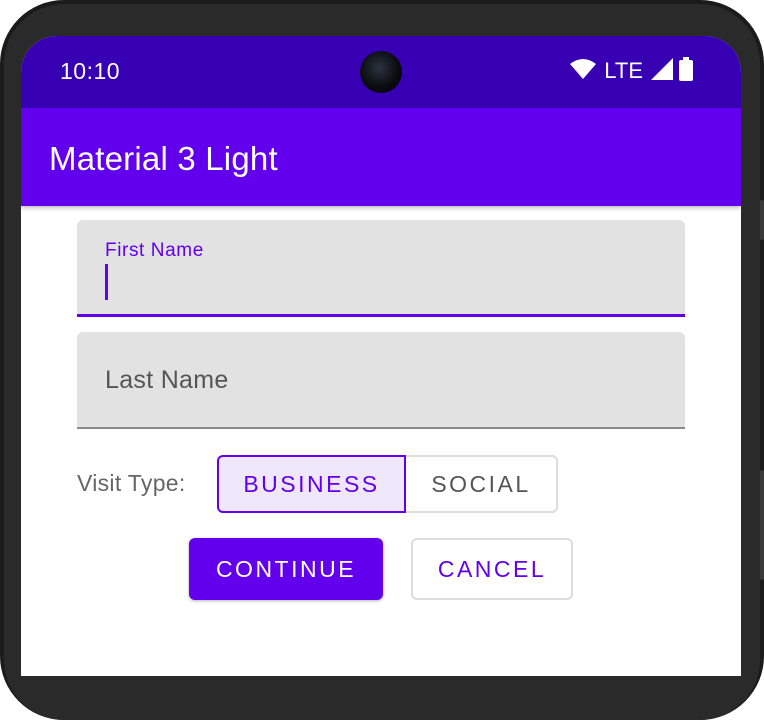 This screenshot has width=764, height=720. Describe the element at coordinates (482, 484) in the screenshot. I see `visit-type-social-button: SOCIAL` at that location.